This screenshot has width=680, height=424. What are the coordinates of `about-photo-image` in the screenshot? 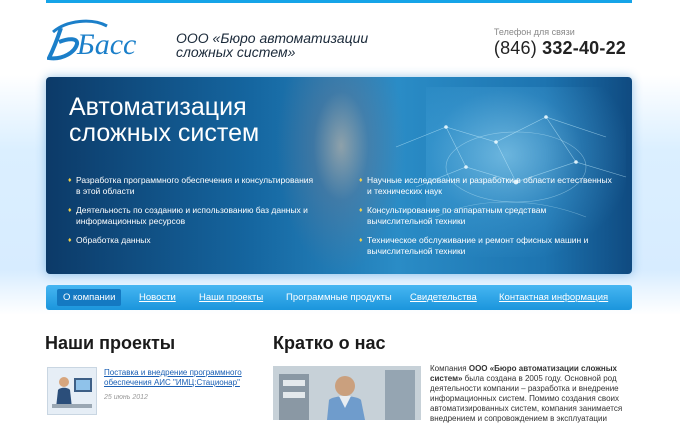 It's located at (347, 393).